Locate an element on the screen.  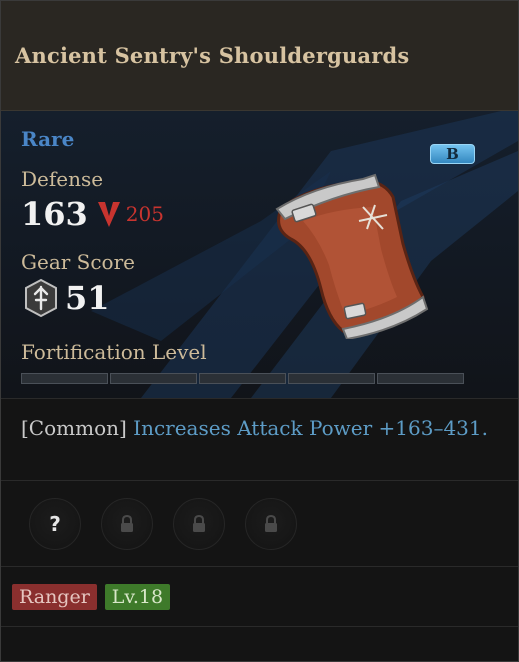
requirement-tags: Ranger Lv.18 is located at coordinates (259, 597).